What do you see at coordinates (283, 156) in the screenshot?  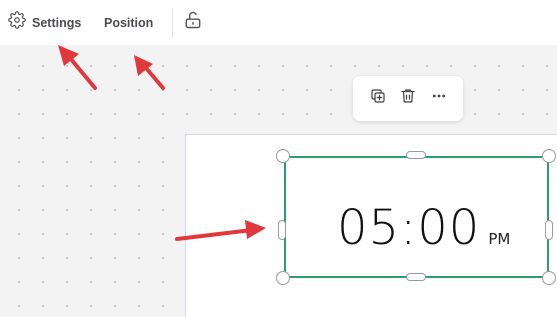 I see `resize-handle-top-left` at bounding box center [283, 156].